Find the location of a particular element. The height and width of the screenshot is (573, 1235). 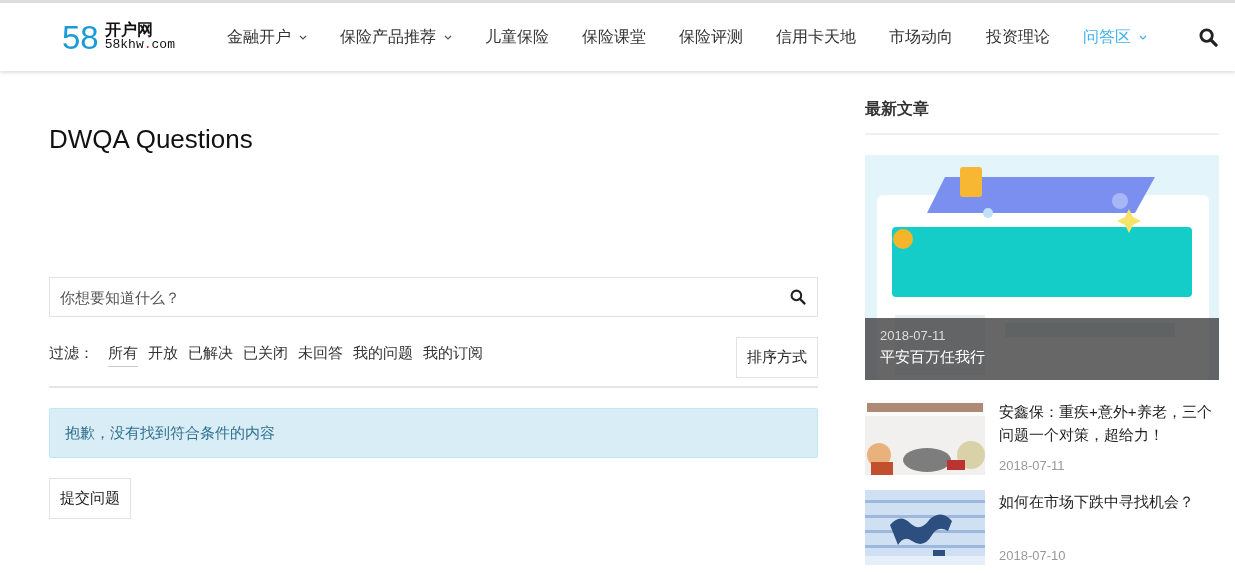

filter-link: 开放 is located at coordinates (163, 354).